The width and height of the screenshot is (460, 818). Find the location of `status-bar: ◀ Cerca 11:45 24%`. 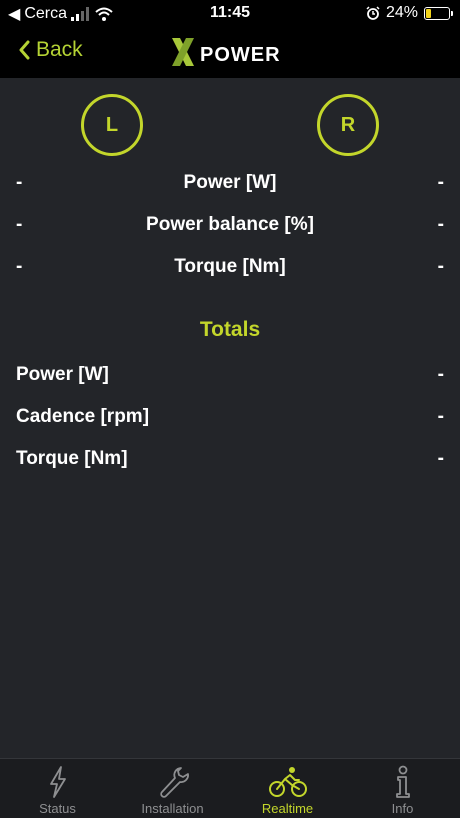

status-bar: ◀ Cerca 11:45 24% is located at coordinates (230, 14).